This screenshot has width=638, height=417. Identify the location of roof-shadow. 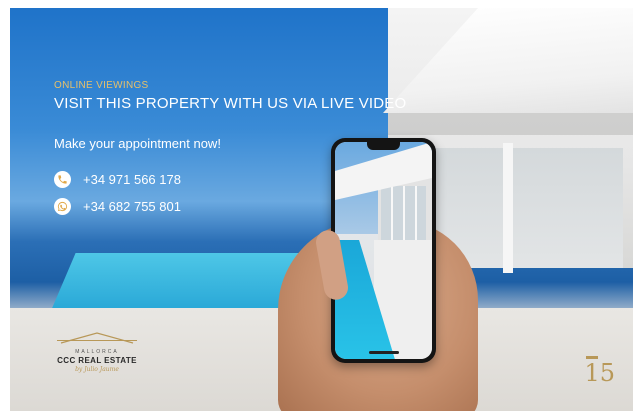
(510, 124).